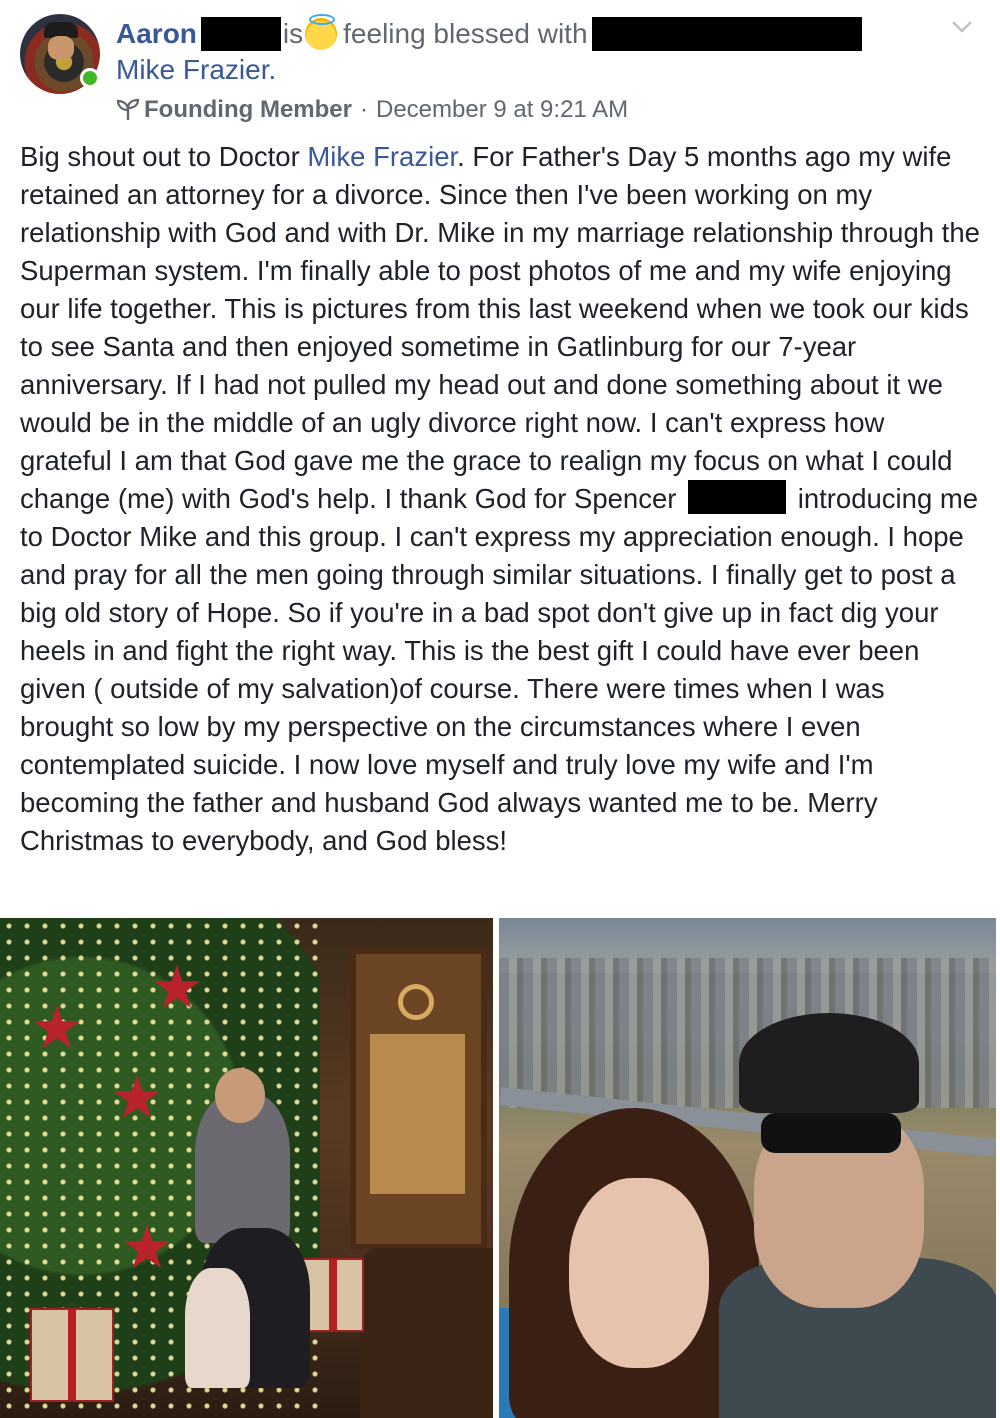  I want to click on daughter-figure, so click(217, 1328).